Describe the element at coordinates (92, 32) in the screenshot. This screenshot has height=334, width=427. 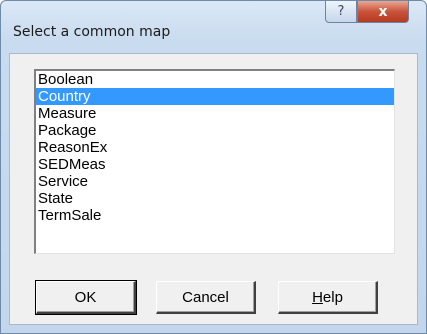
I see `window-title: Select a common map` at that location.